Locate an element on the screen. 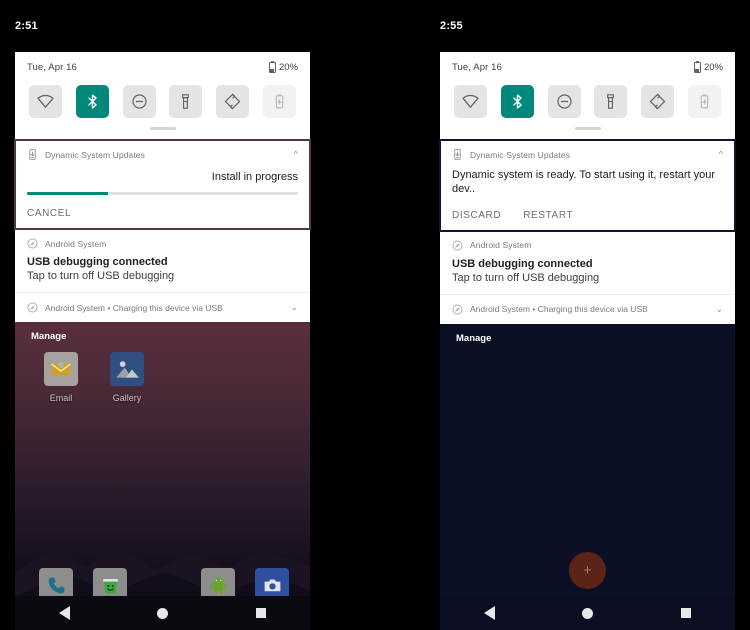  quick-settings-tiles-right is located at coordinates (587, 101).